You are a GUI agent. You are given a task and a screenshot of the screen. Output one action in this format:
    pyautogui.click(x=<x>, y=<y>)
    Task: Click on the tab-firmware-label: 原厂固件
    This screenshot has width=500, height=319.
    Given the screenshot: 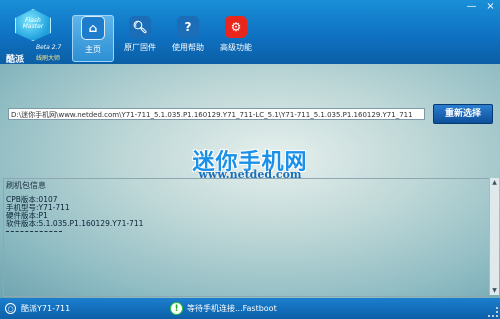 What is the action you would take?
    pyautogui.click(x=140, y=47)
    